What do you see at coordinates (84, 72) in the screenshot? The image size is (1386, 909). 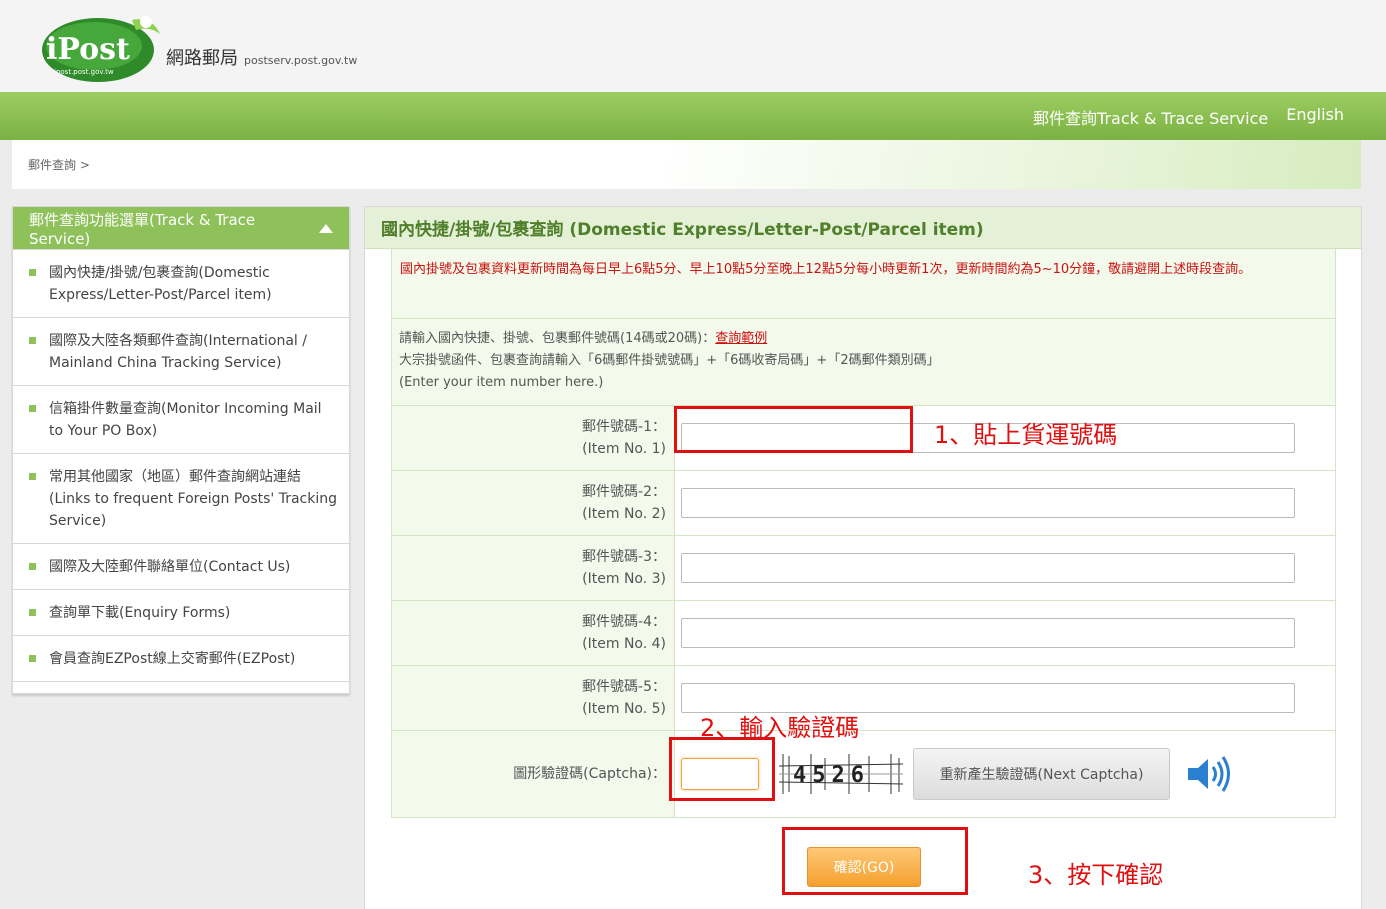 I see `logo-url-small: ipost.post.gov.tw` at bounding box center [84, 72].